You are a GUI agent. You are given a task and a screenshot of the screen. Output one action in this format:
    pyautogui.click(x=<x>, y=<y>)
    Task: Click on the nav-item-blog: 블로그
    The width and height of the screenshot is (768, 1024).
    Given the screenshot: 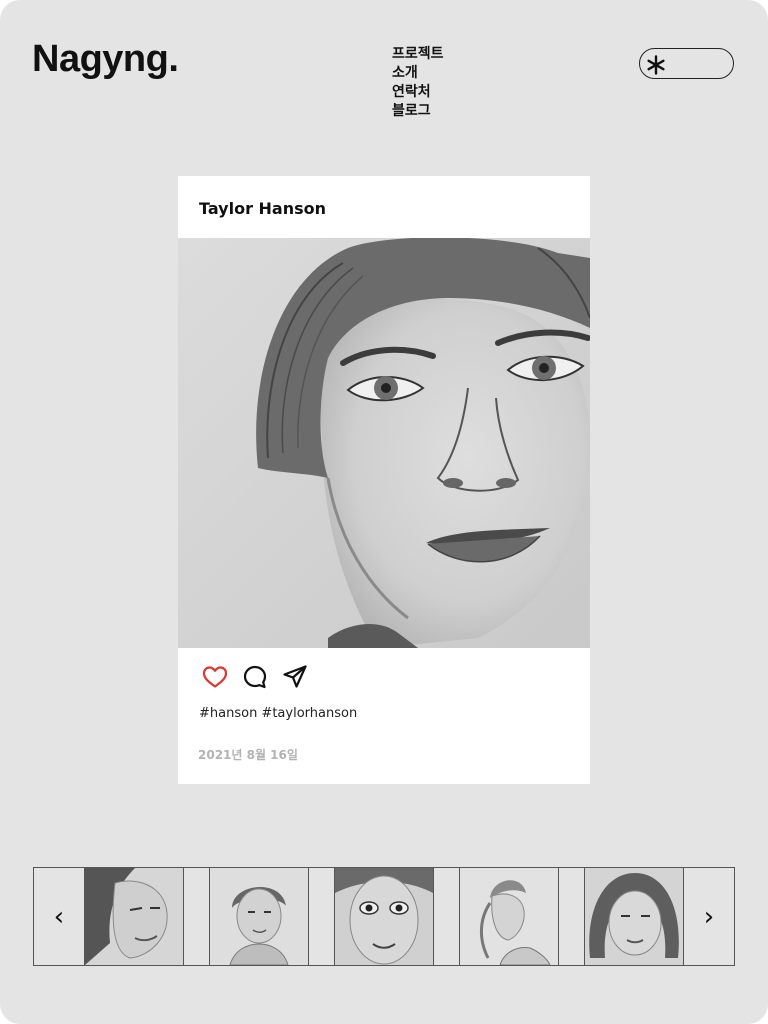 What is the action you would take?
    pyautogui.click(x=418, y=111)
    